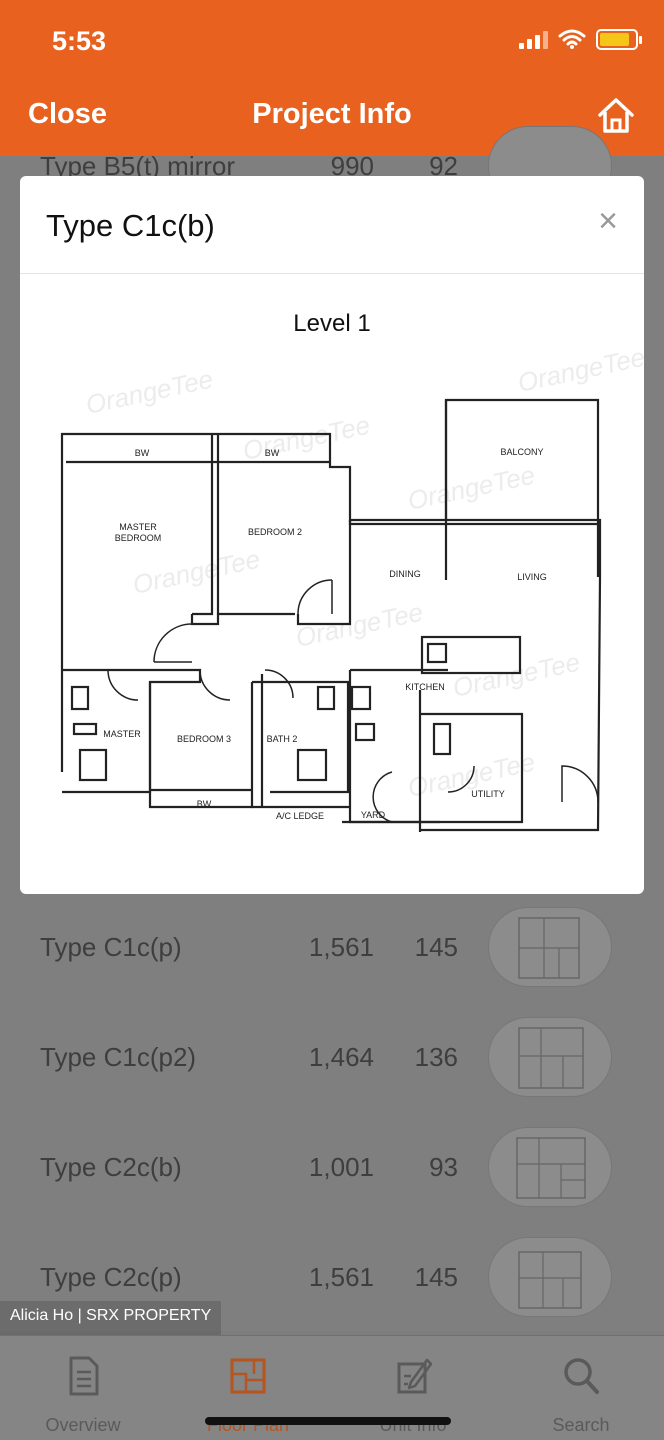  What do you see at coordinates (619, 39) in the screenshot?
I see `battery-icon` at bounding box center [619, 39].